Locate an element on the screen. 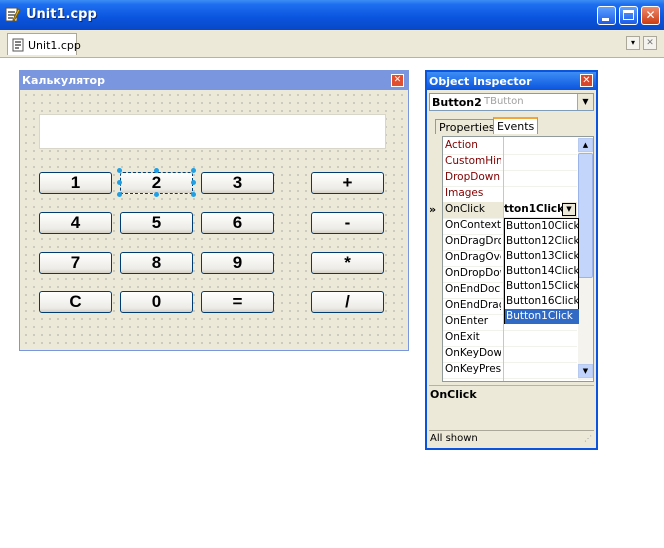 The image size is (664, 548). onclick-value-field: tton1Click is located at coordinates (533, 209).